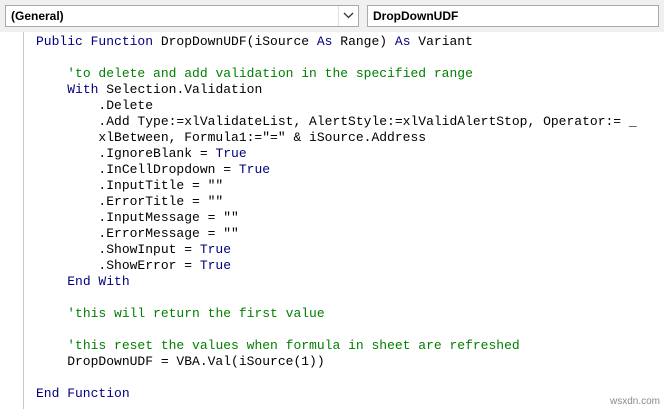  I want to click on code-line: .IgnoreBlank = True, so click(336, 154).